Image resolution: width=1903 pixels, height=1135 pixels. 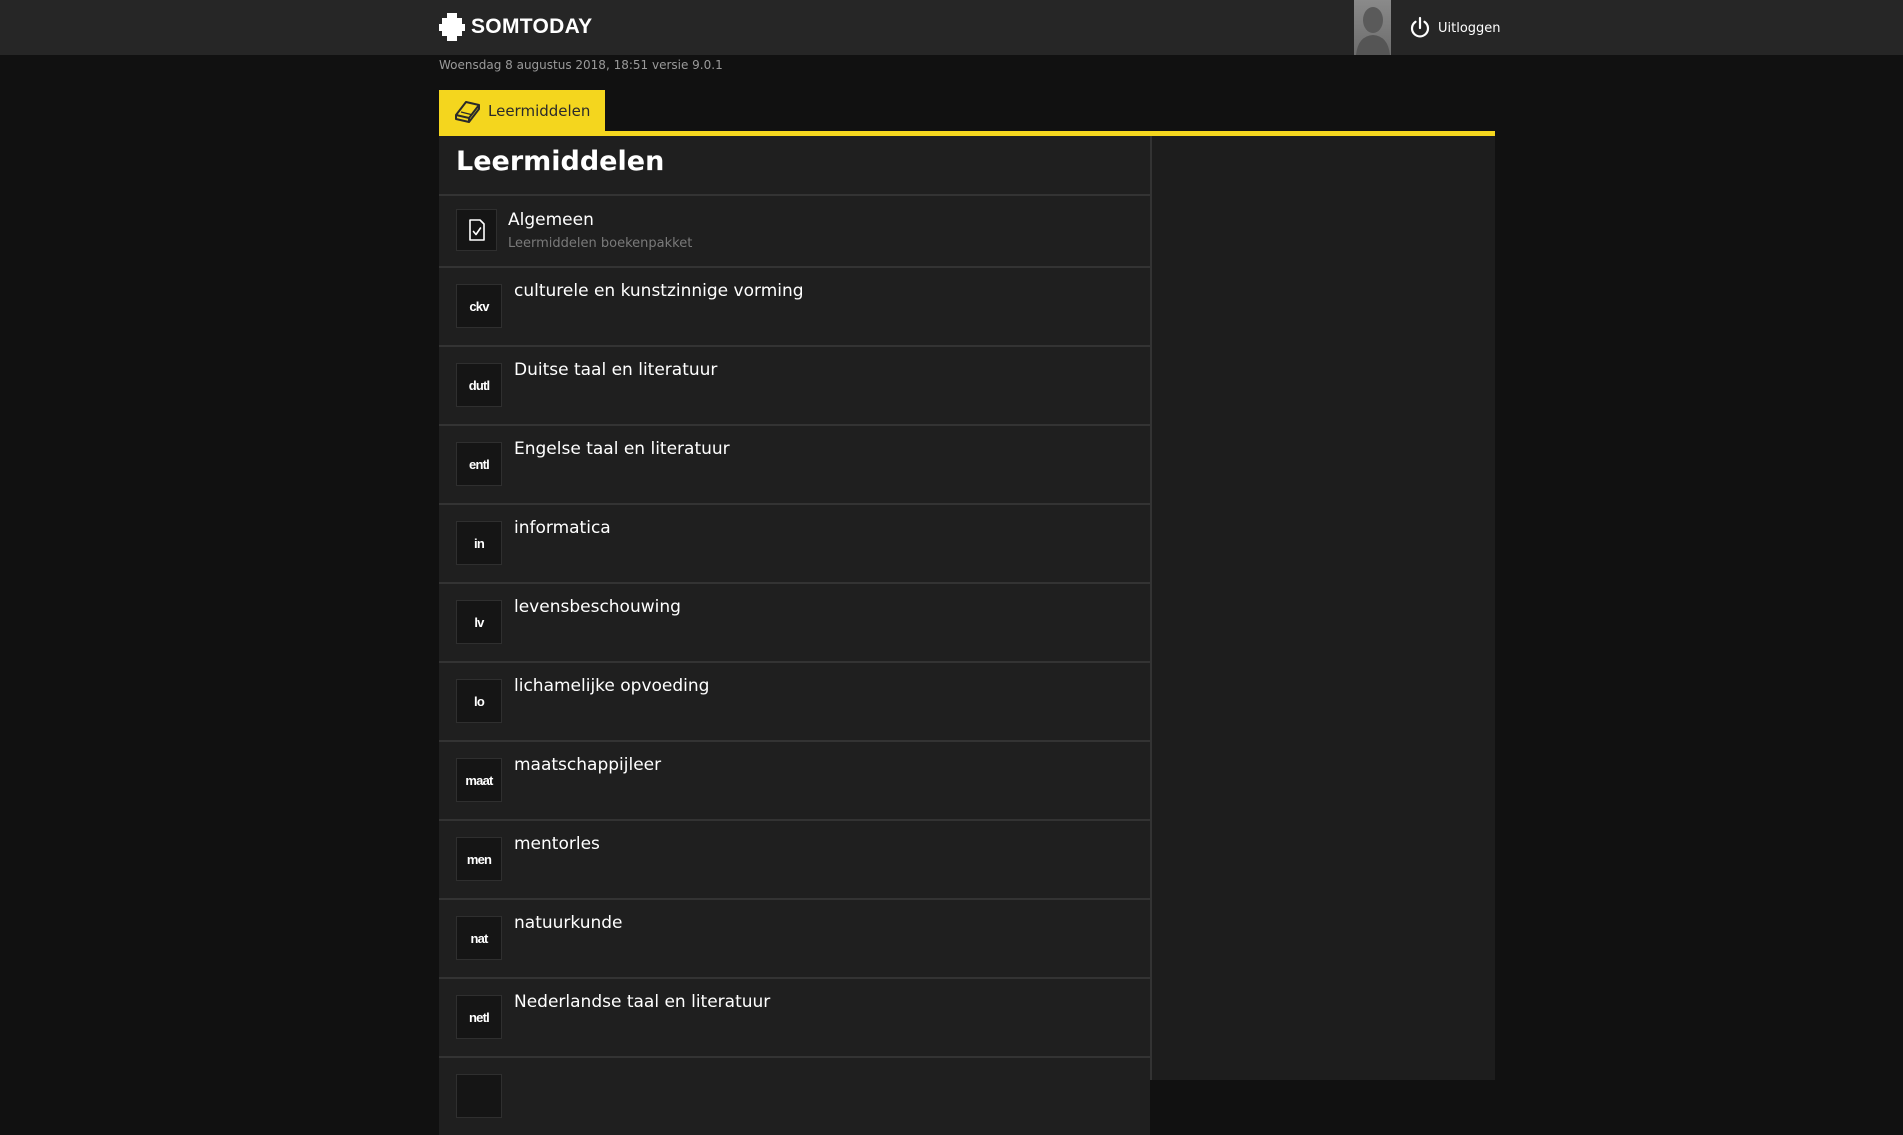 What do you see at coordinates (794, 384) in the screenshot?
I see `list-item: dutl Duitse taal en literatuur` at bounding box center [794, 384].